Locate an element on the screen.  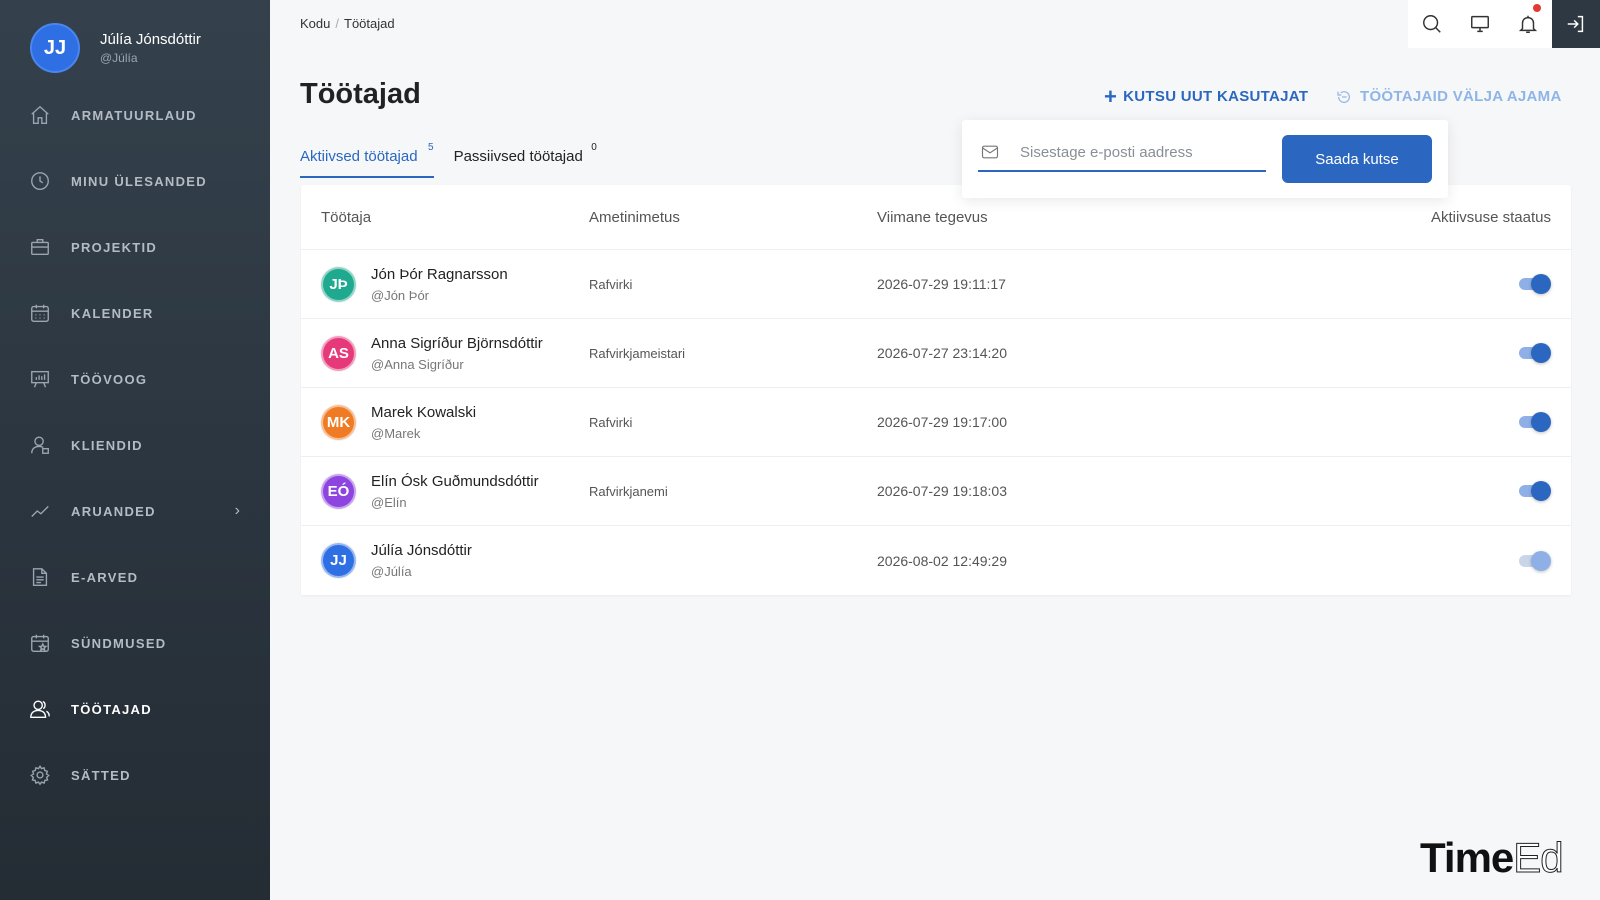
sidebar-item-label: TÖÖVOOG is located at coordinates (109, 379).